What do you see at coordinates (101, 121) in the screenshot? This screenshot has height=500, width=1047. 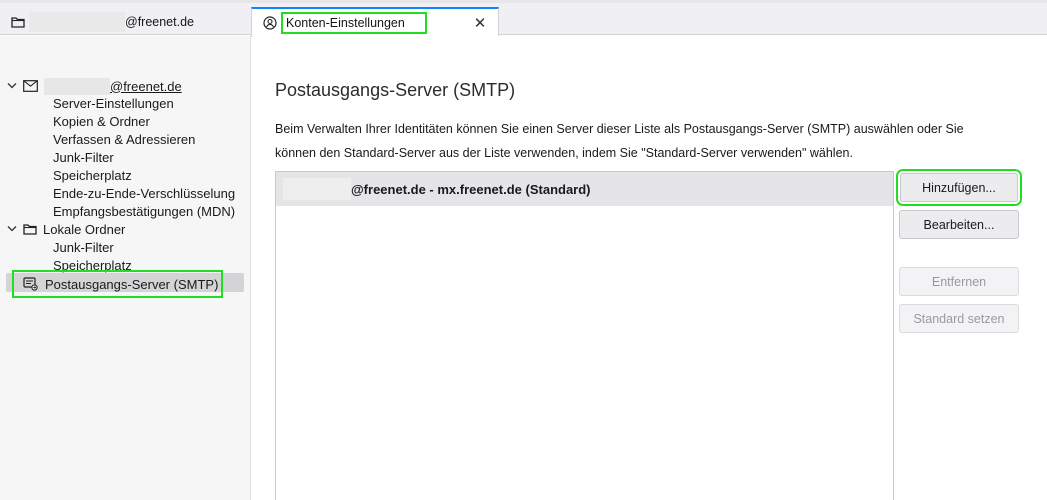 I see `tree-item-copies-folders: Kopien & Ordner` at bounding box center [101, 121].